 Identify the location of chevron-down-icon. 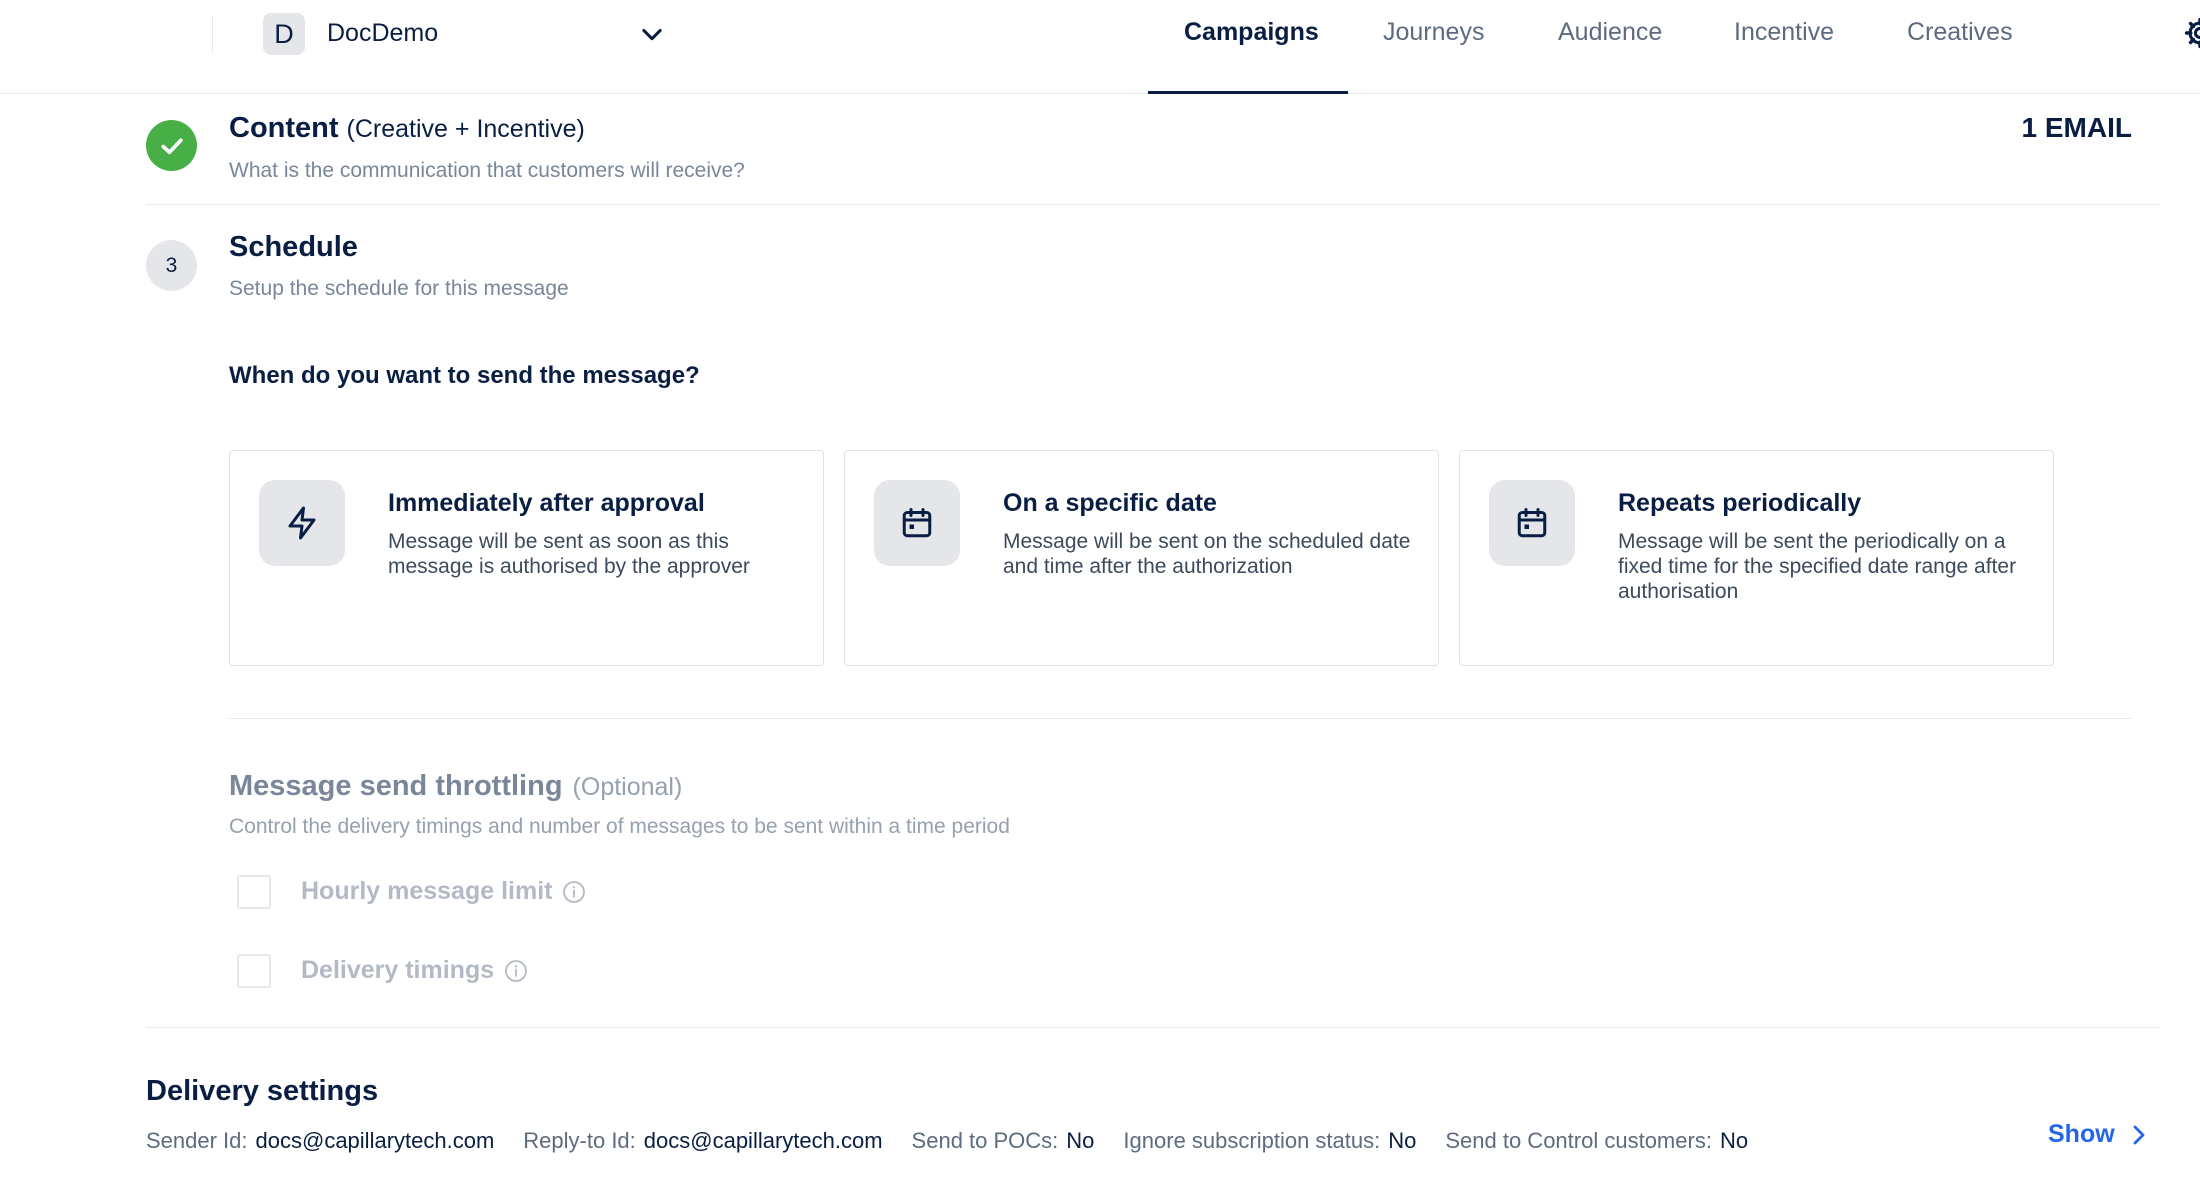
(652, 34).